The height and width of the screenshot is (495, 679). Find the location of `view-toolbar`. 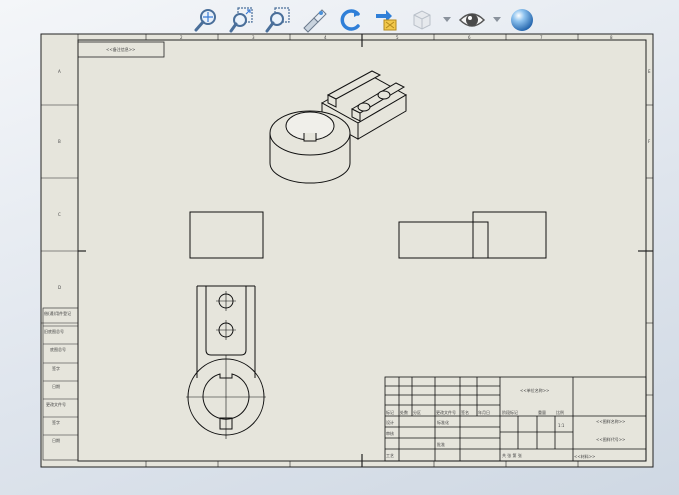

view-toolbar is located at coordinates (375, 20).